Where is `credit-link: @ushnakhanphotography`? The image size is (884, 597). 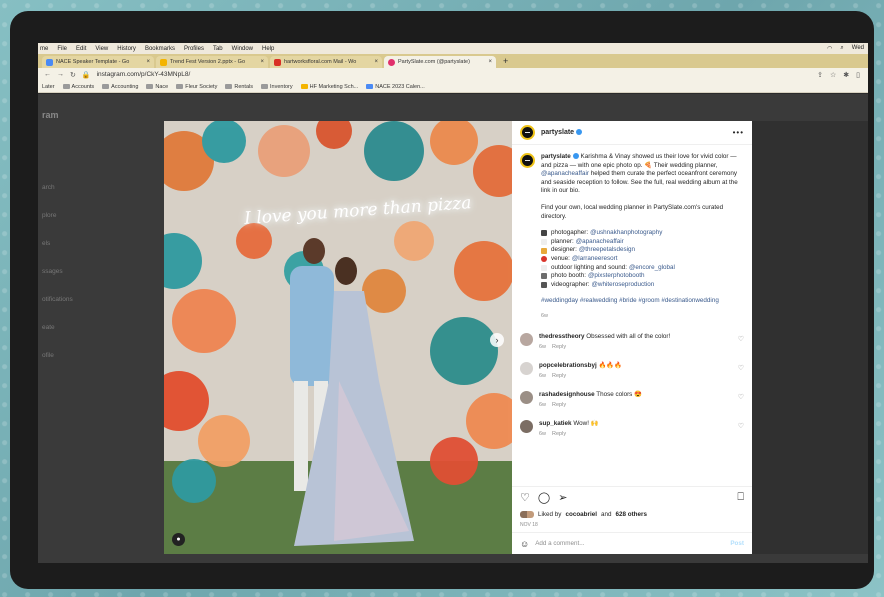
credit-link: @ushnakhanphotography is located at coordinates (626, 233).